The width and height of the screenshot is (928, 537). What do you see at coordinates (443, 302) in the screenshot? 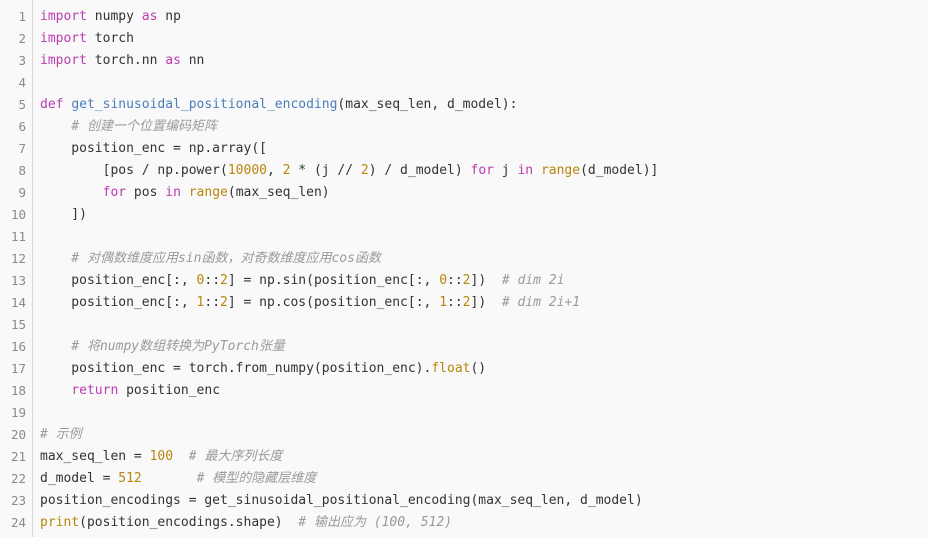
I see `code-token-num: 1` at bounding box center [443, 302].